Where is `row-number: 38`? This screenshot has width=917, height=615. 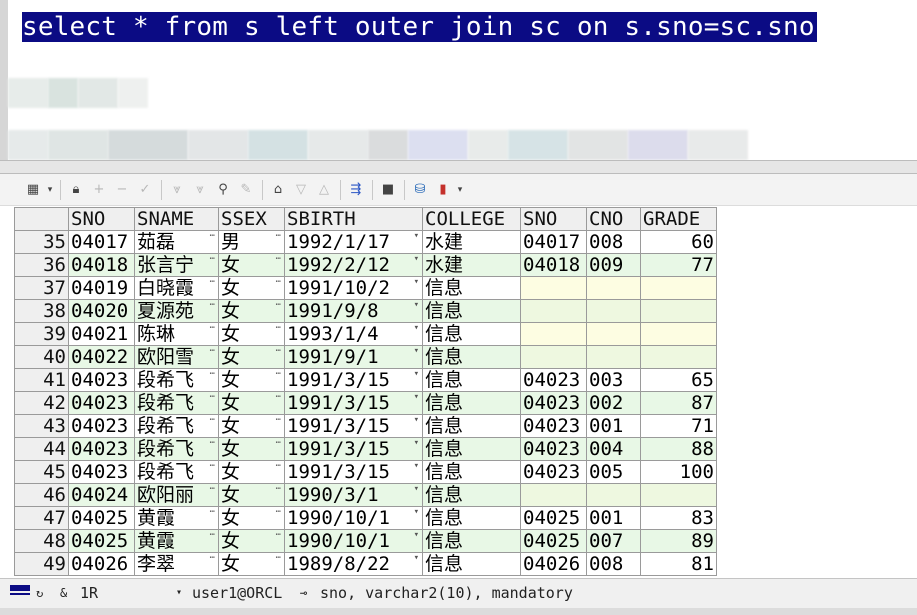 row-number: 38 is located at coordinates (41, 311).